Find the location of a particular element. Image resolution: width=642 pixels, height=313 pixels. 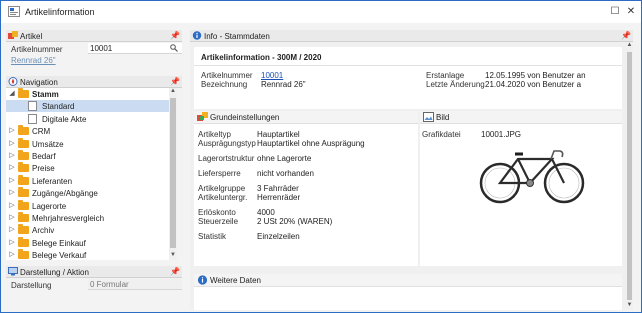

nav-item: ▷ Preise is located at coordinates (87, 168).